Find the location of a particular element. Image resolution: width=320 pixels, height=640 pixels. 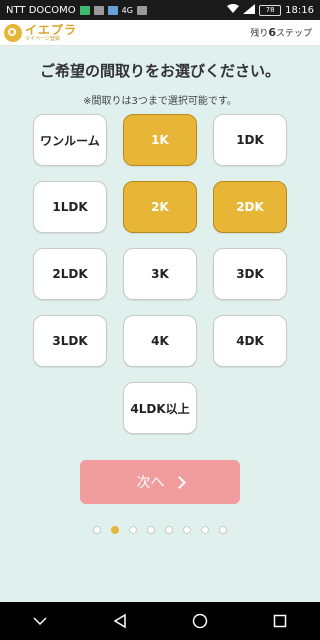

page-indicator is located at coordinates (160, 530).